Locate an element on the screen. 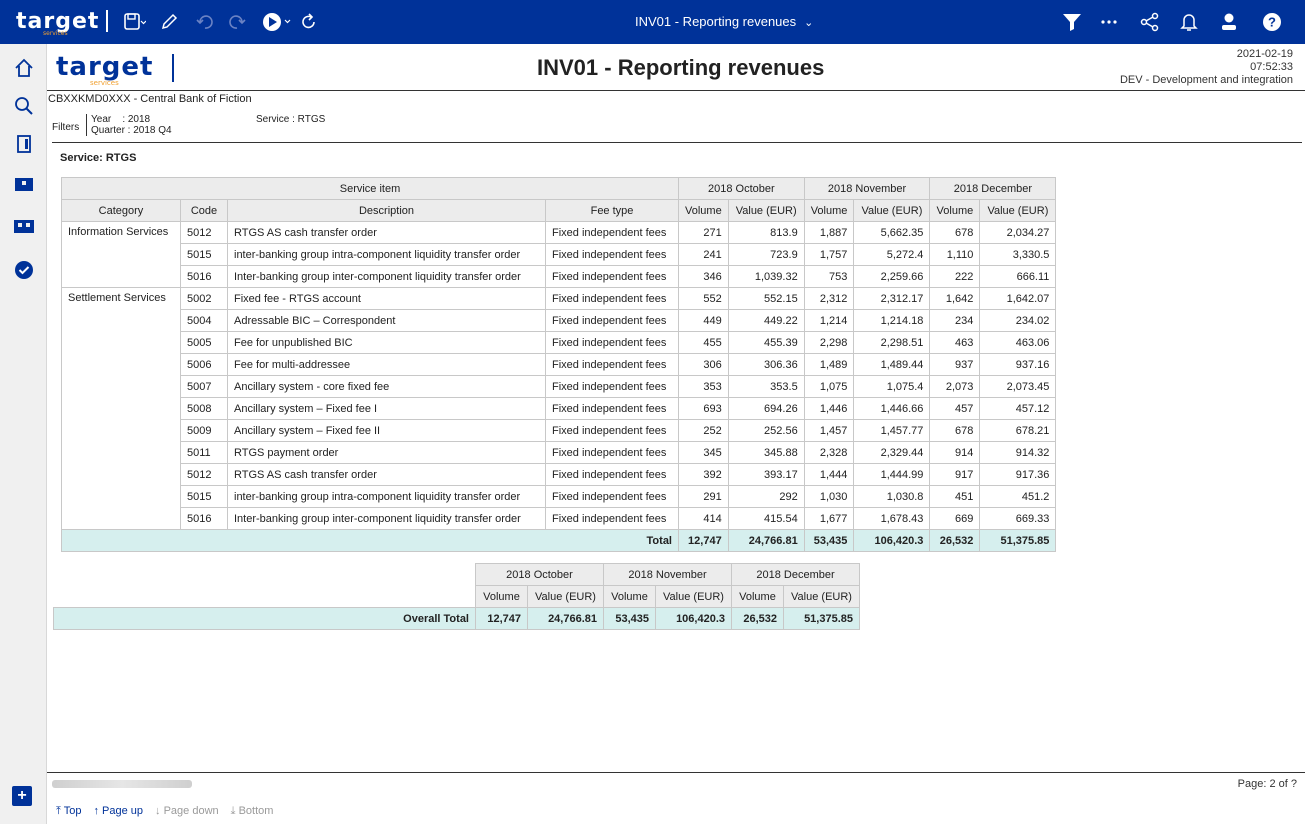 This screenshot has width=1305, height=824. category-cell: Settlement Services is located at coordinates (121, 408).